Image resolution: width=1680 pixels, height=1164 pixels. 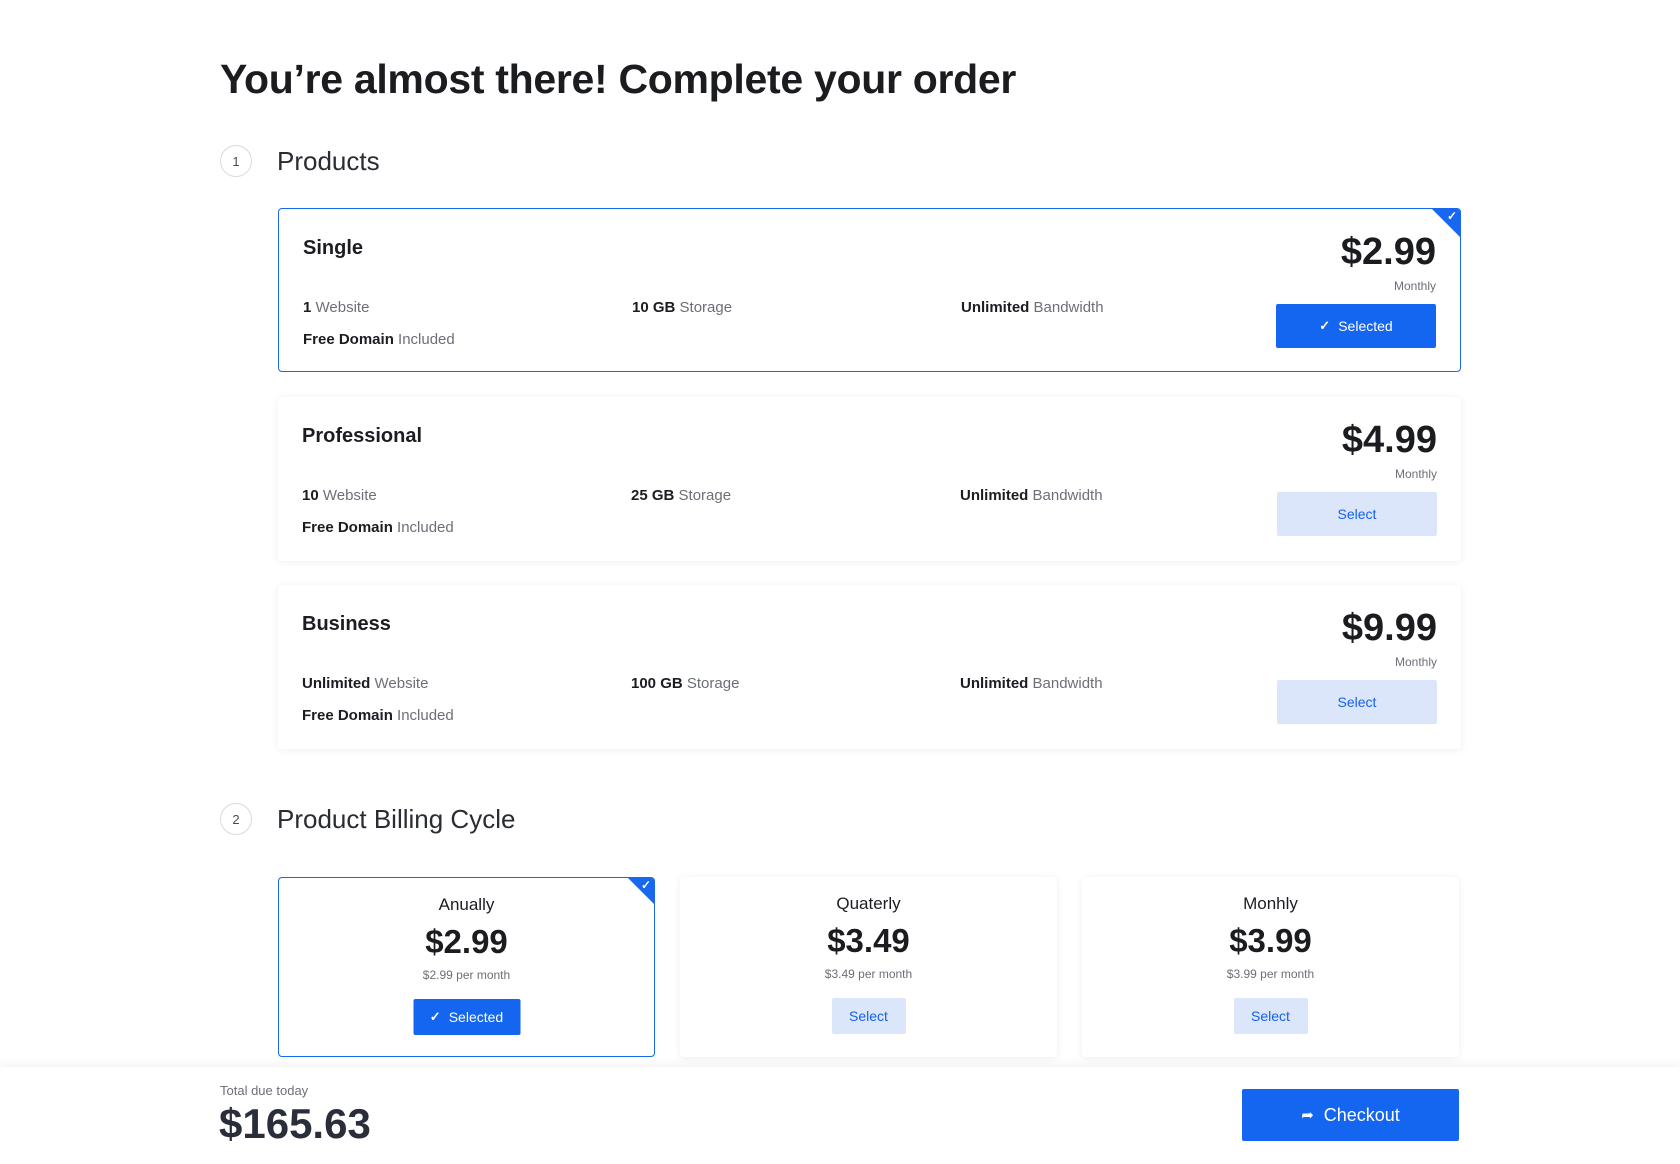 I want to click on cycle-price: $3.99, so click(x=1270, y=940).